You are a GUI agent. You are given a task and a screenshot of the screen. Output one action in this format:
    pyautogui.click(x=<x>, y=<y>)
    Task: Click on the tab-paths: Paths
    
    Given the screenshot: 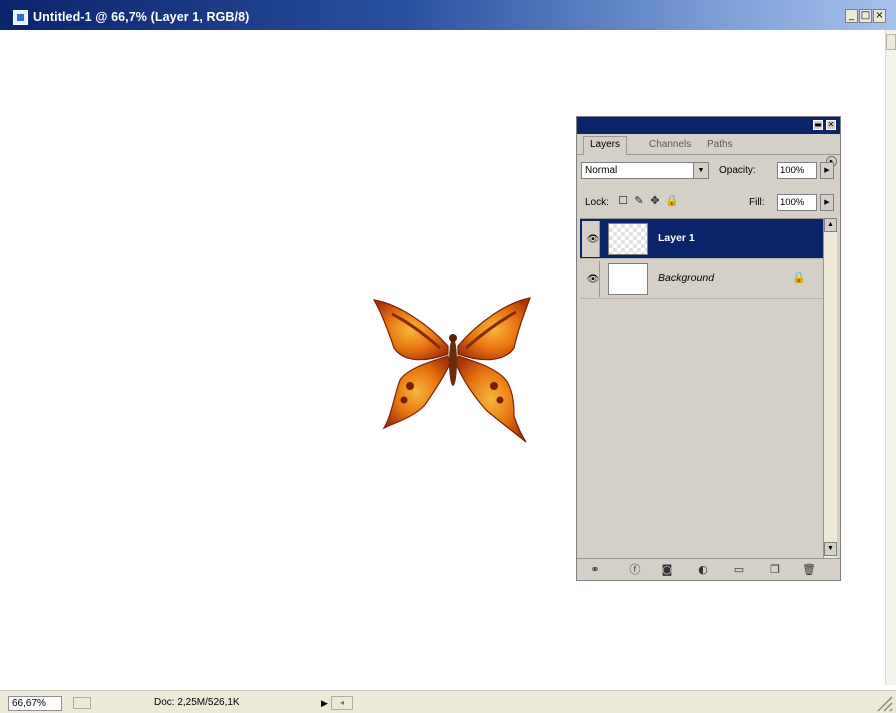 What is the action you would take?
    pyautogui.click(x=720, y=145)
    